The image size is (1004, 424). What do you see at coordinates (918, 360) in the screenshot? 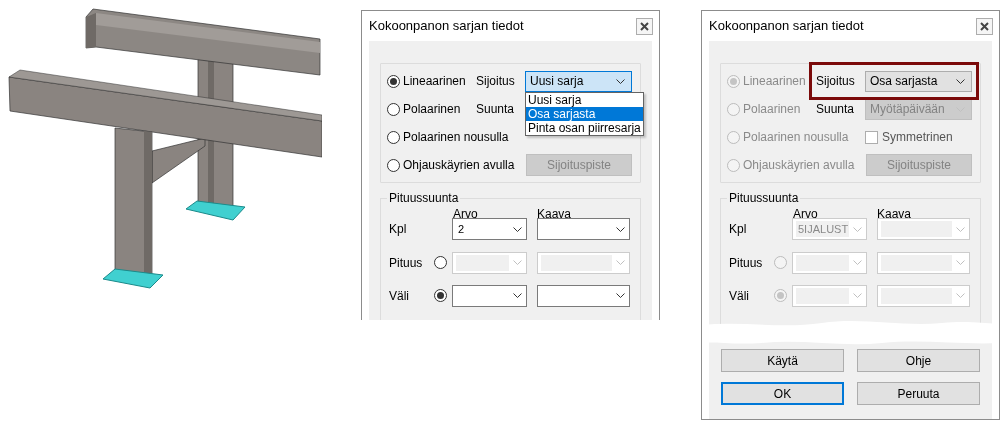
I see `dialog-button: Ohje` at bounding box center [918, 360].